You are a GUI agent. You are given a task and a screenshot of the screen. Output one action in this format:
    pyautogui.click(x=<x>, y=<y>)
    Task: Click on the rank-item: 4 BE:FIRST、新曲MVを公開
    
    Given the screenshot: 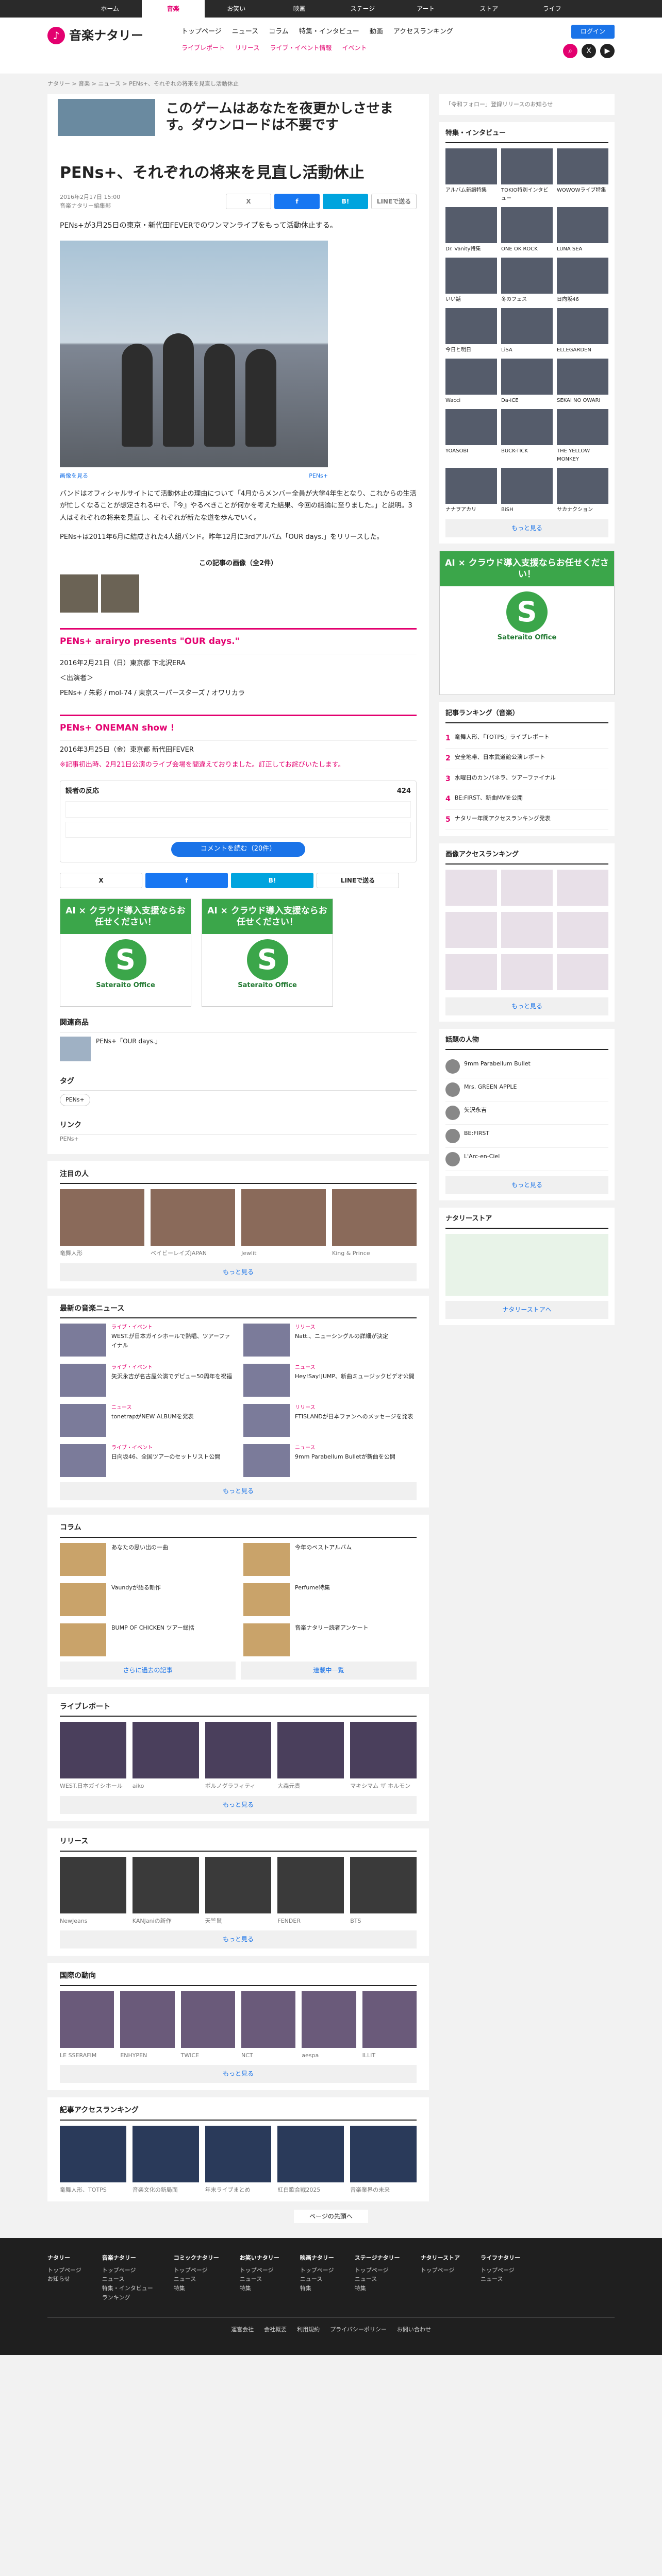 What is the action you would take?
    pyautogui.click(x=526, y=799)
    